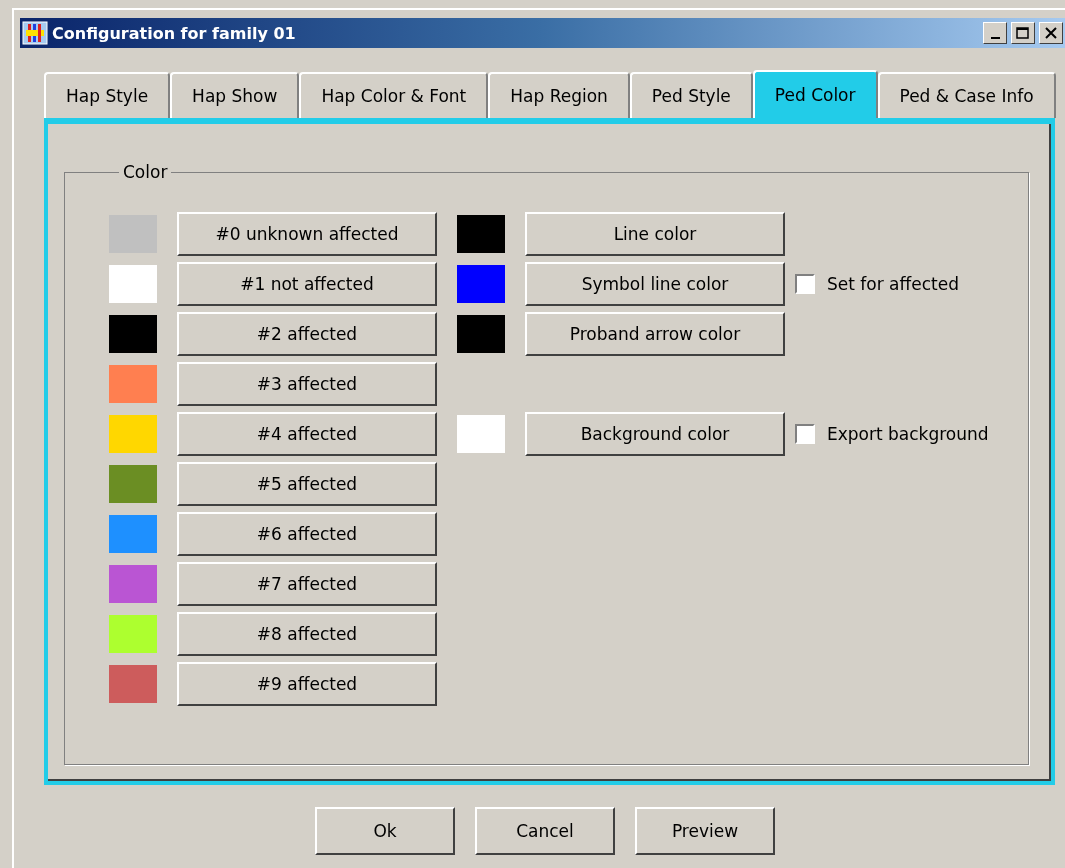  What do you see at coordinates (691, 95) in the screenshot?
I see `tab: Ped Style` at bounding box center [691, 95].